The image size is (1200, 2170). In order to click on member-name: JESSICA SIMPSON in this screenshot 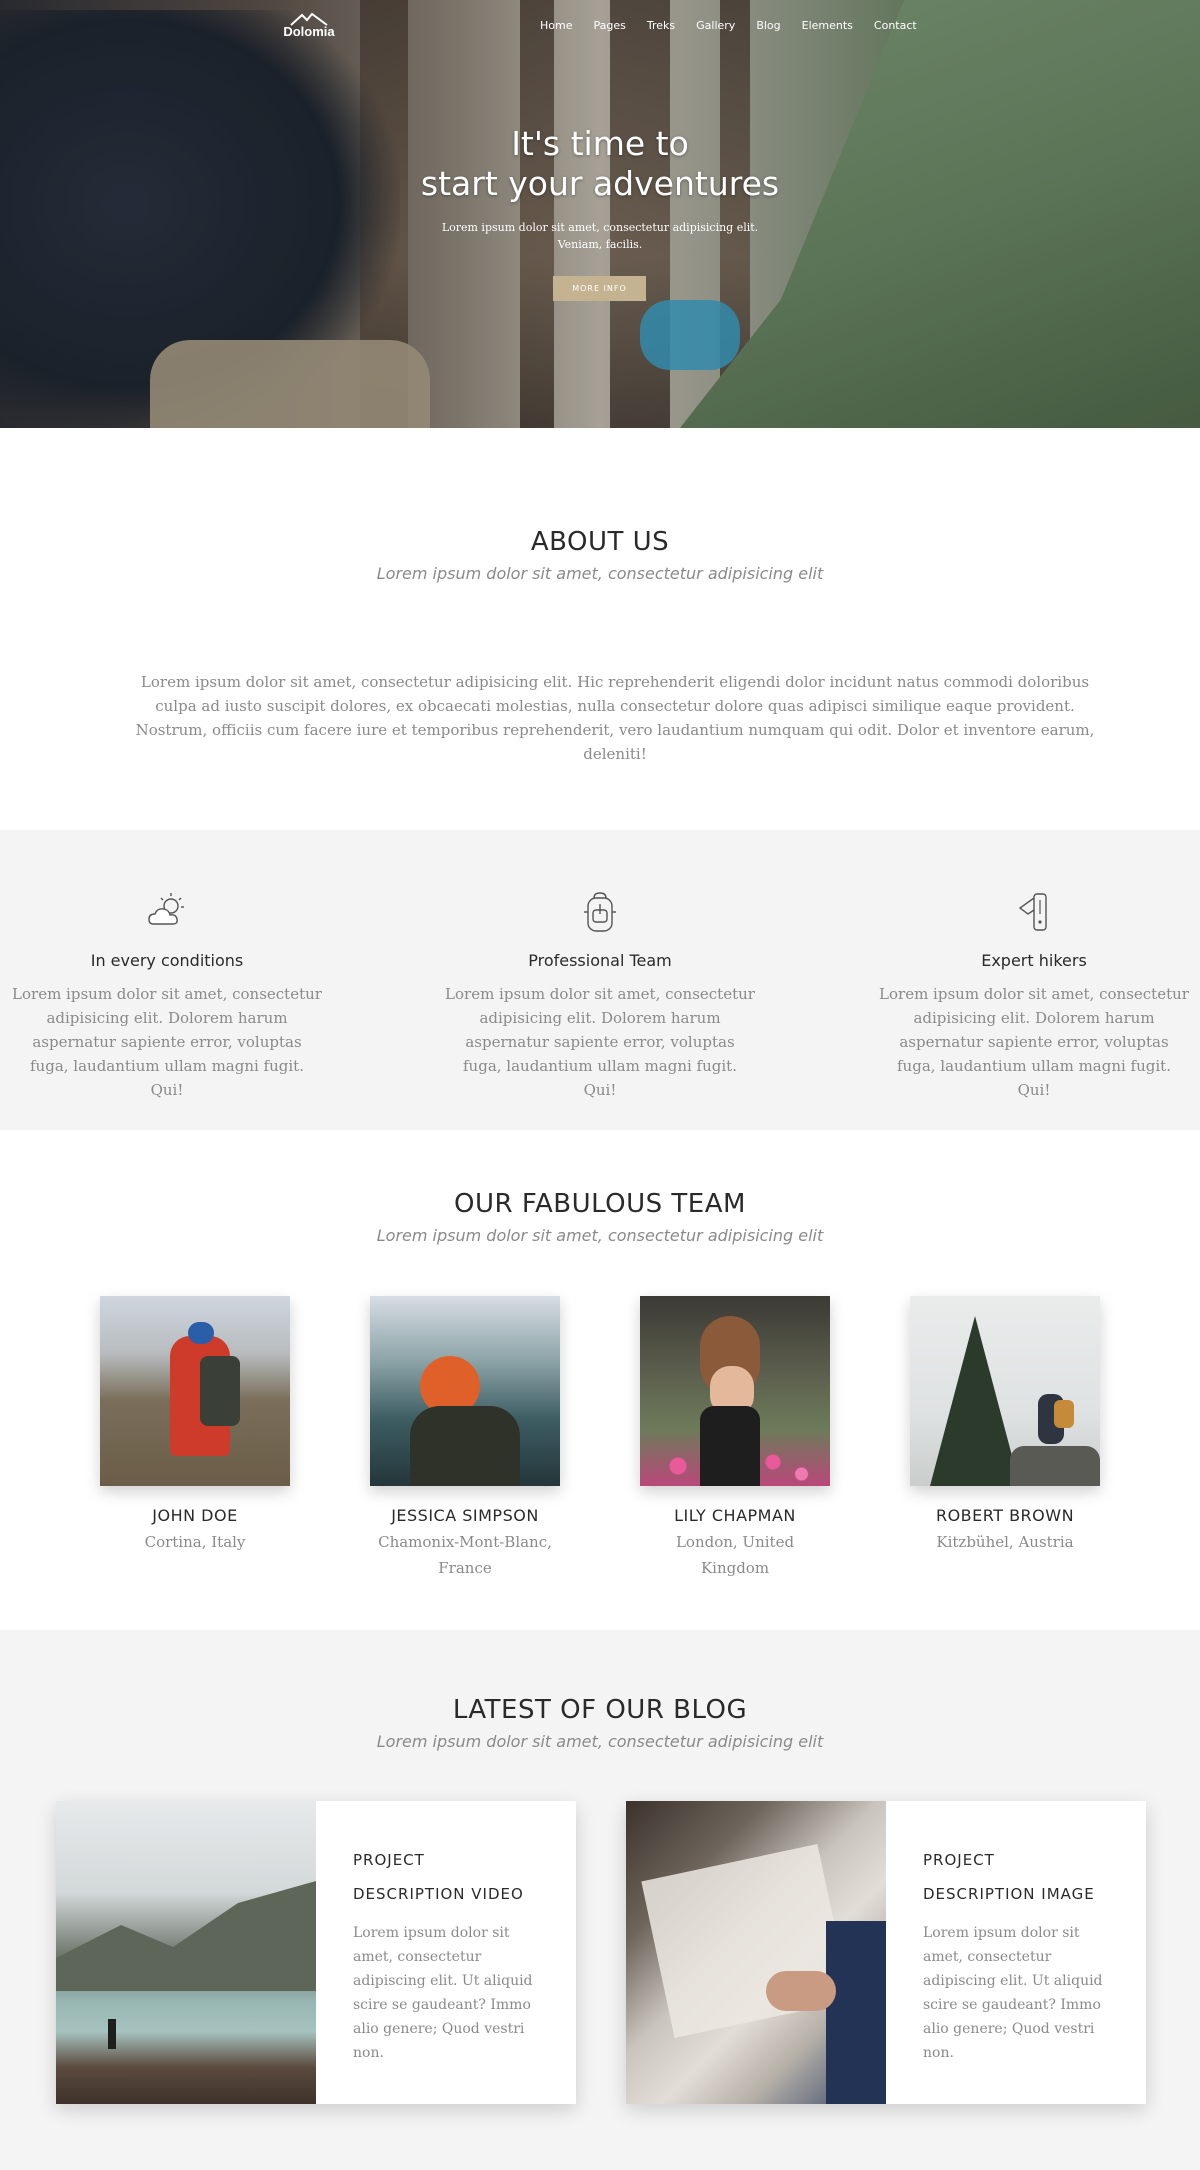, I will do `click(465, 1515)`.